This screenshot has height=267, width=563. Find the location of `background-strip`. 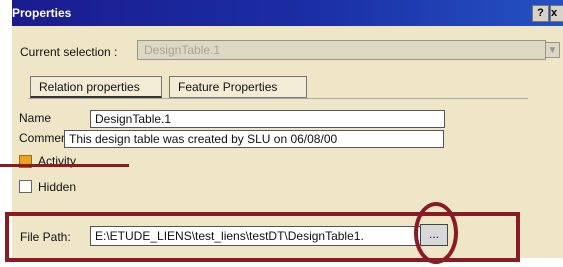

background-strip is located at coordinates (6, 80).